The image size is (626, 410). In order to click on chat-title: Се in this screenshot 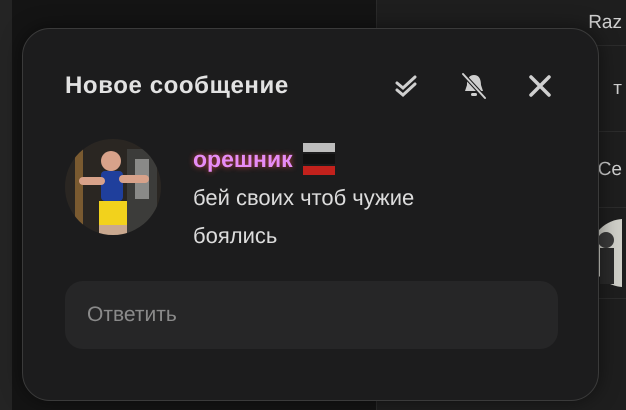, I will do `click(610, 169)`.